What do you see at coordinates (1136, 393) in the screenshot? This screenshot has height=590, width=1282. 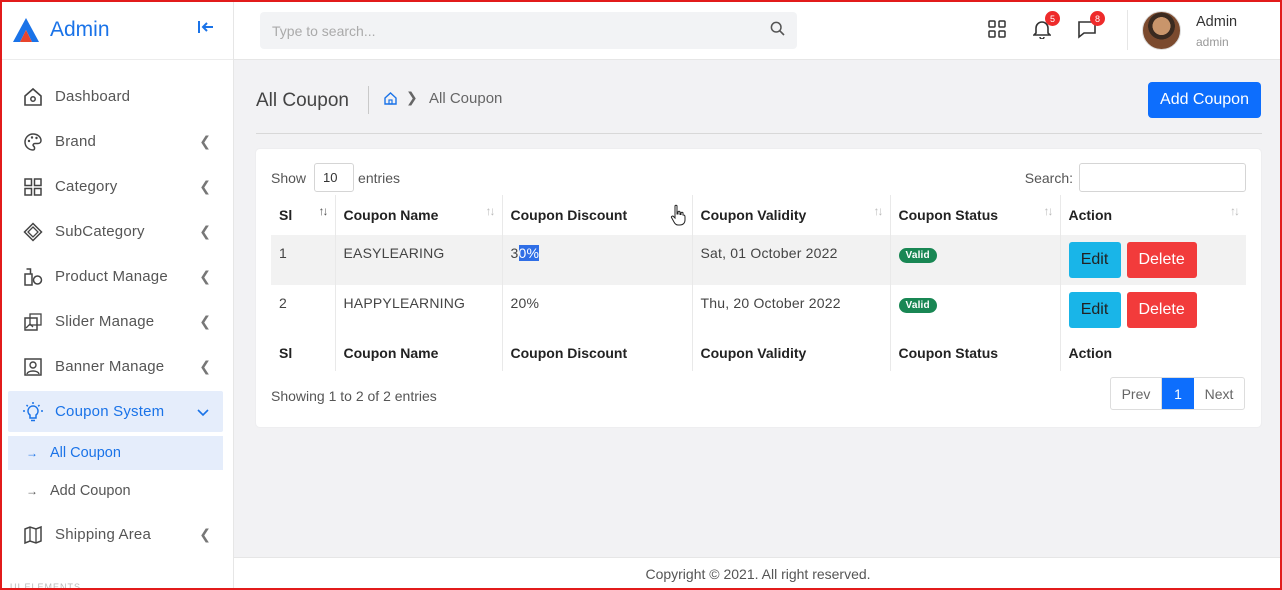 I see `pagination-prev-button: Prev` at bounding box center [1136, 393].